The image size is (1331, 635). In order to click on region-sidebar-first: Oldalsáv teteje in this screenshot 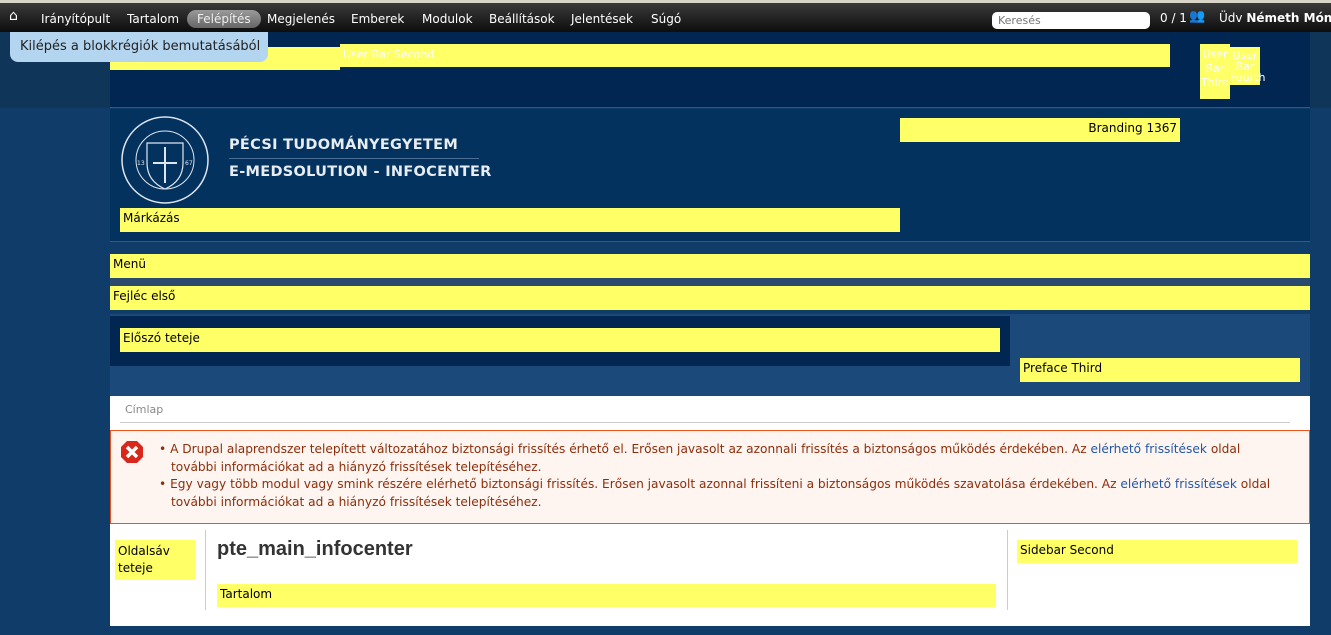, I will do `click(155, 560)`.